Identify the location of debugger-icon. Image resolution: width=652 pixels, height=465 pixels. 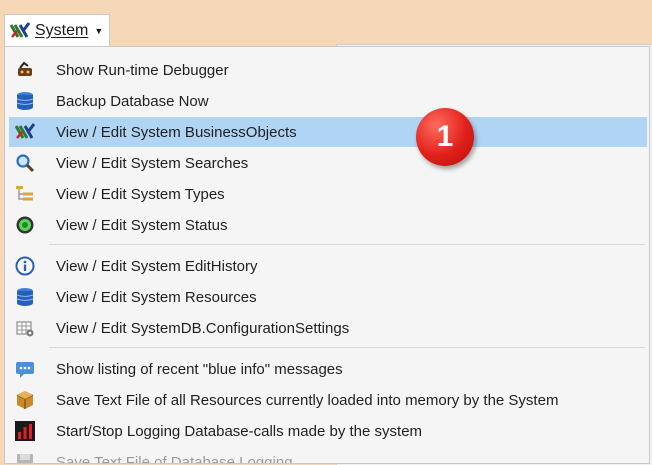
(25, 68).